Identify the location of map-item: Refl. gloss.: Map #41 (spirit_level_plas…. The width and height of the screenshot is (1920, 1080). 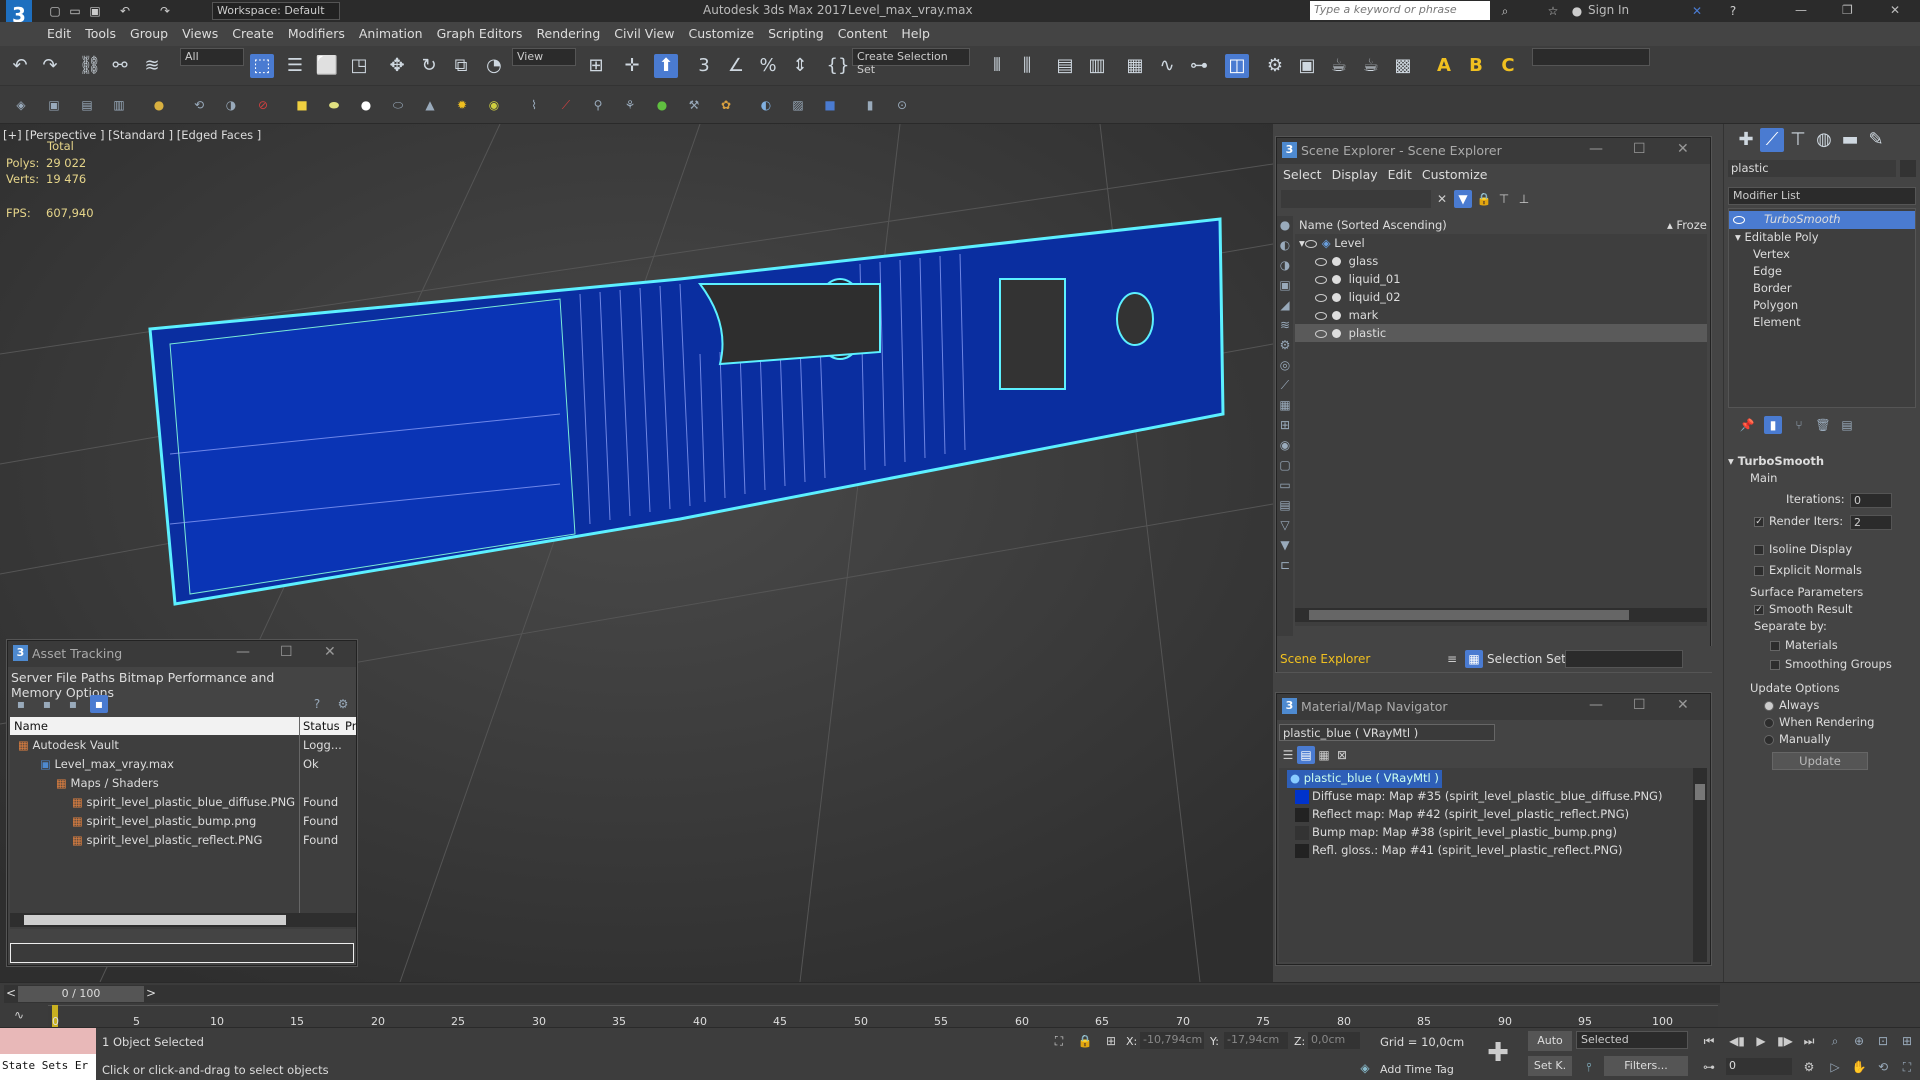
(1459, 851).